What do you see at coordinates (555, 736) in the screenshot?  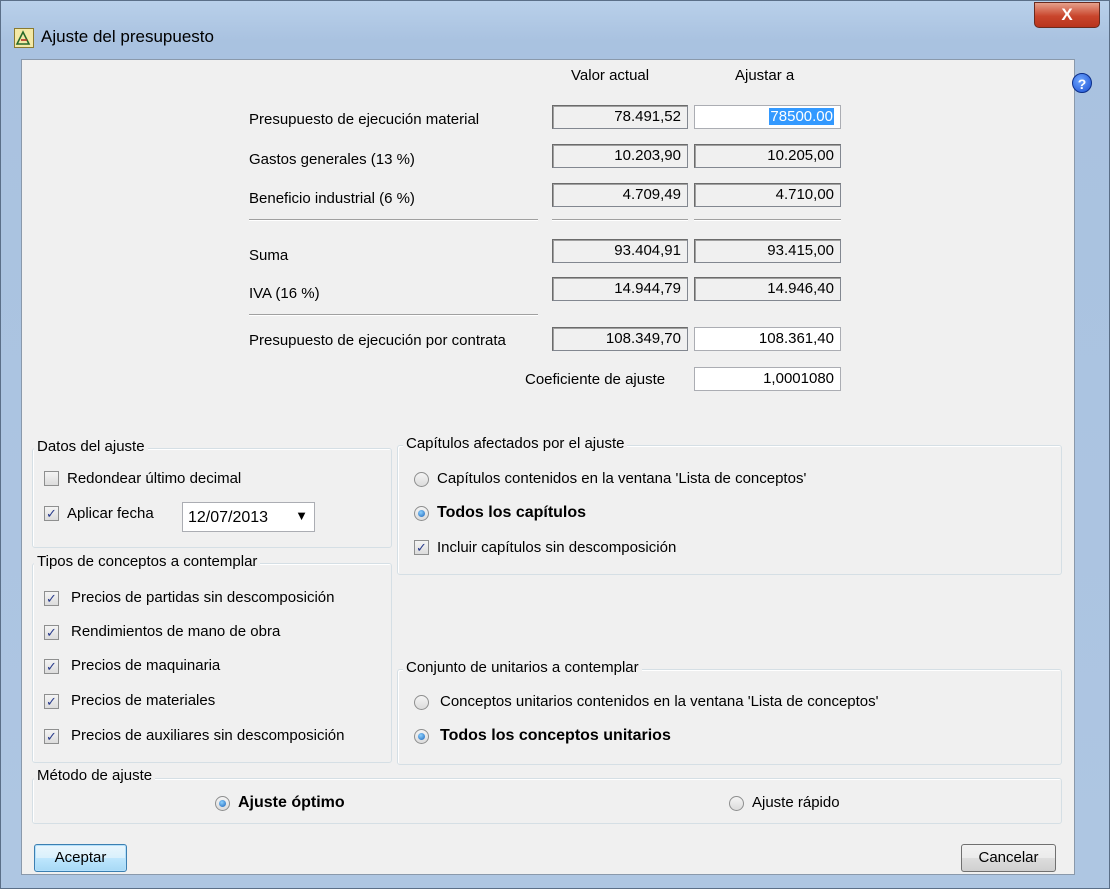 I see `radio-unitarios-all-label: Todos los conceptos unitarios` at bounding box center [555, 736].